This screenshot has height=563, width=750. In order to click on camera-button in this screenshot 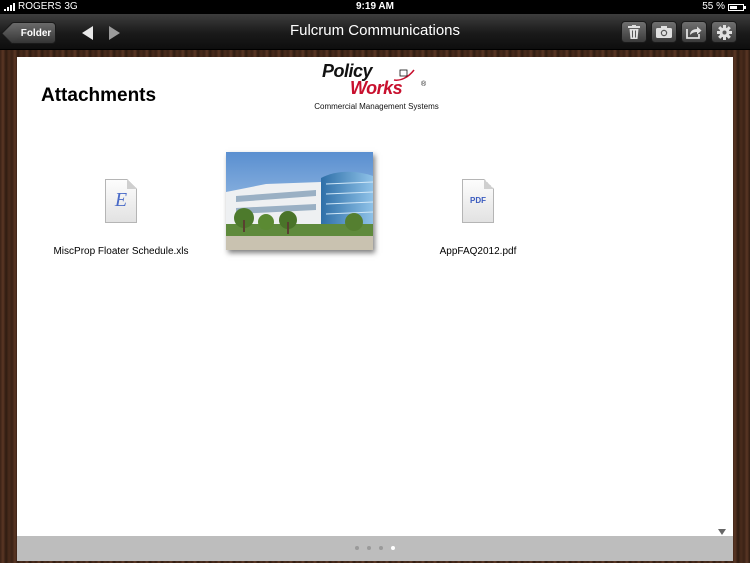, I will do `click(664, 32)`.